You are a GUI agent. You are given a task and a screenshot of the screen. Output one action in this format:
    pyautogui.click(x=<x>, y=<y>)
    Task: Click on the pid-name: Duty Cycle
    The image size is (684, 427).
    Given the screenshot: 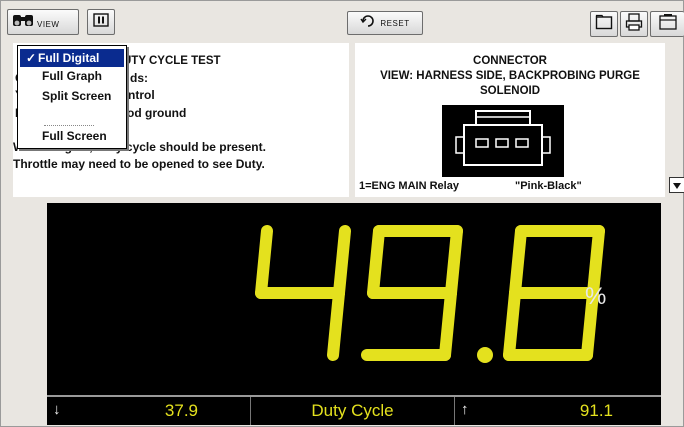 What is the action you would take?
    pyautogui.click(x=352, y=410)
    